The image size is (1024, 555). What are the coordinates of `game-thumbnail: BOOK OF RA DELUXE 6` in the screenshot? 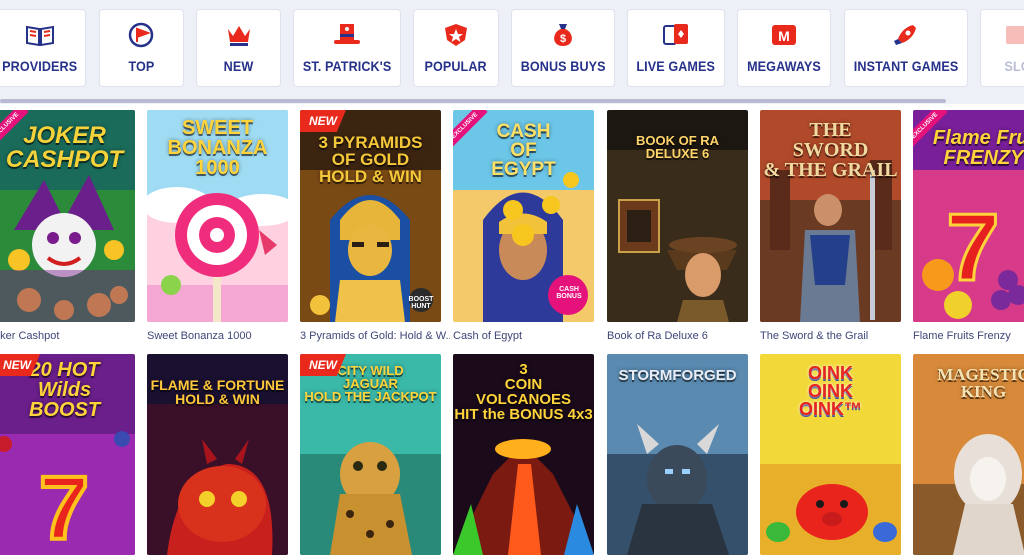 It's located at (677, 216).